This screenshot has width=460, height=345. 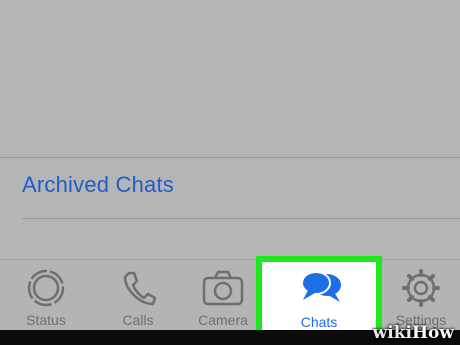 I want to click on chats-icon, so click(x=322, y=290).